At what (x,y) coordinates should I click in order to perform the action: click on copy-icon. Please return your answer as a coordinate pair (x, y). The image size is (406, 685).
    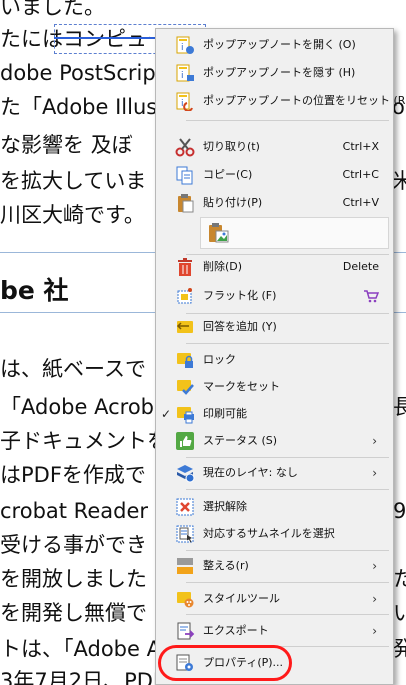
    Looking at the image, I should click on (185, 175).